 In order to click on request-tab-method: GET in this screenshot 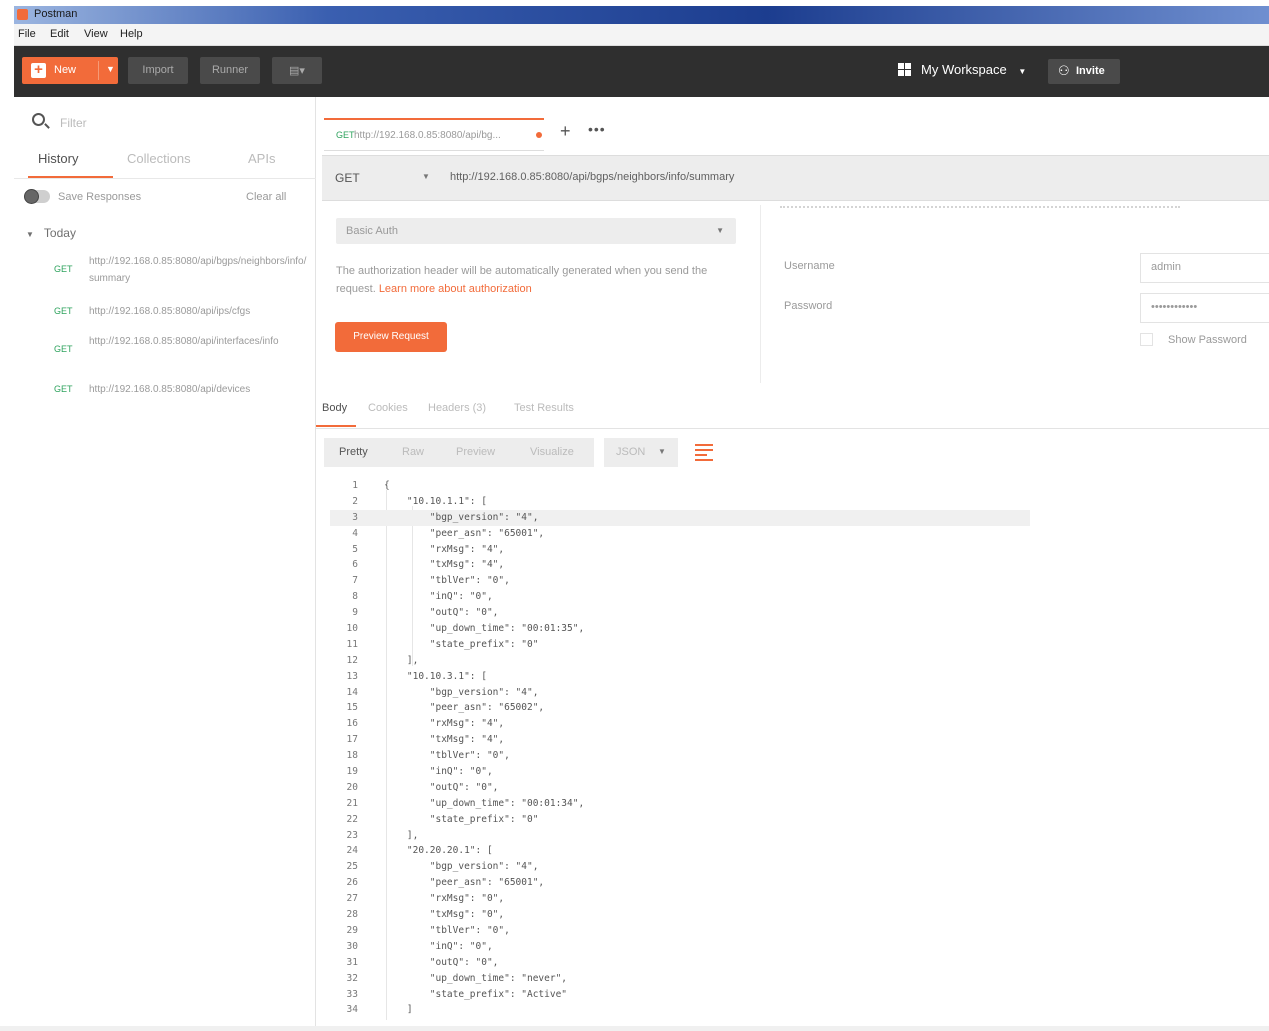, I will do `click(345, 135)`.